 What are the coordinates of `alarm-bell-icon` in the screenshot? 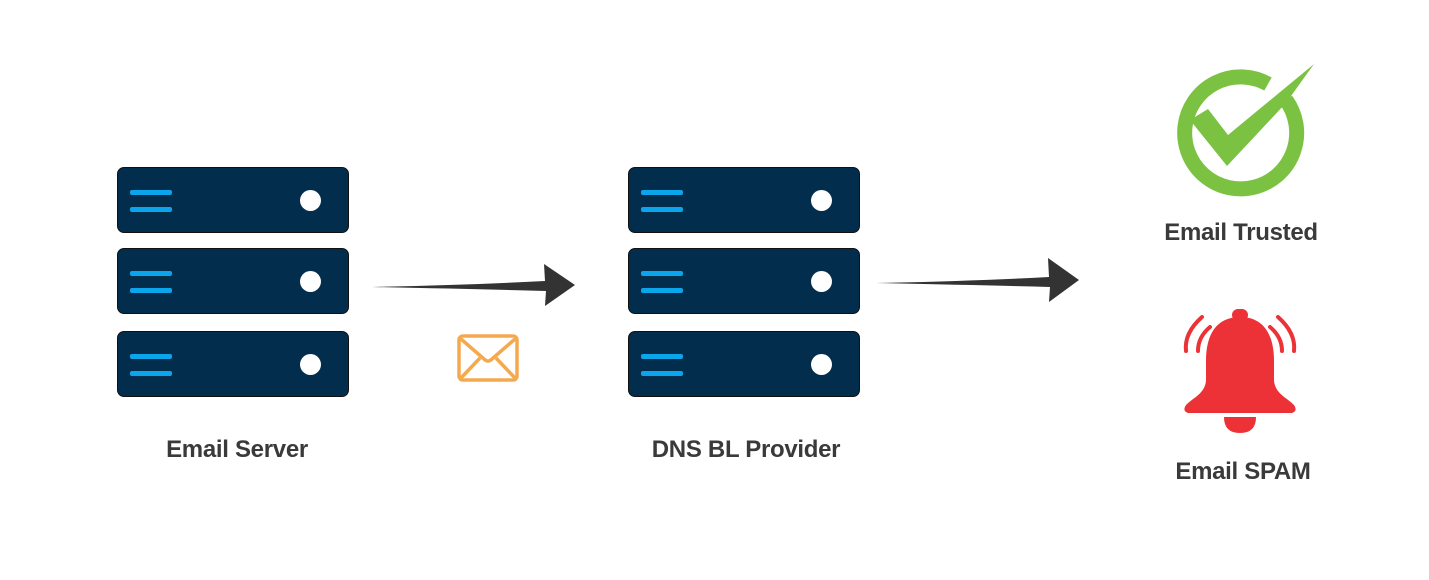 It's located at (1240, 371).